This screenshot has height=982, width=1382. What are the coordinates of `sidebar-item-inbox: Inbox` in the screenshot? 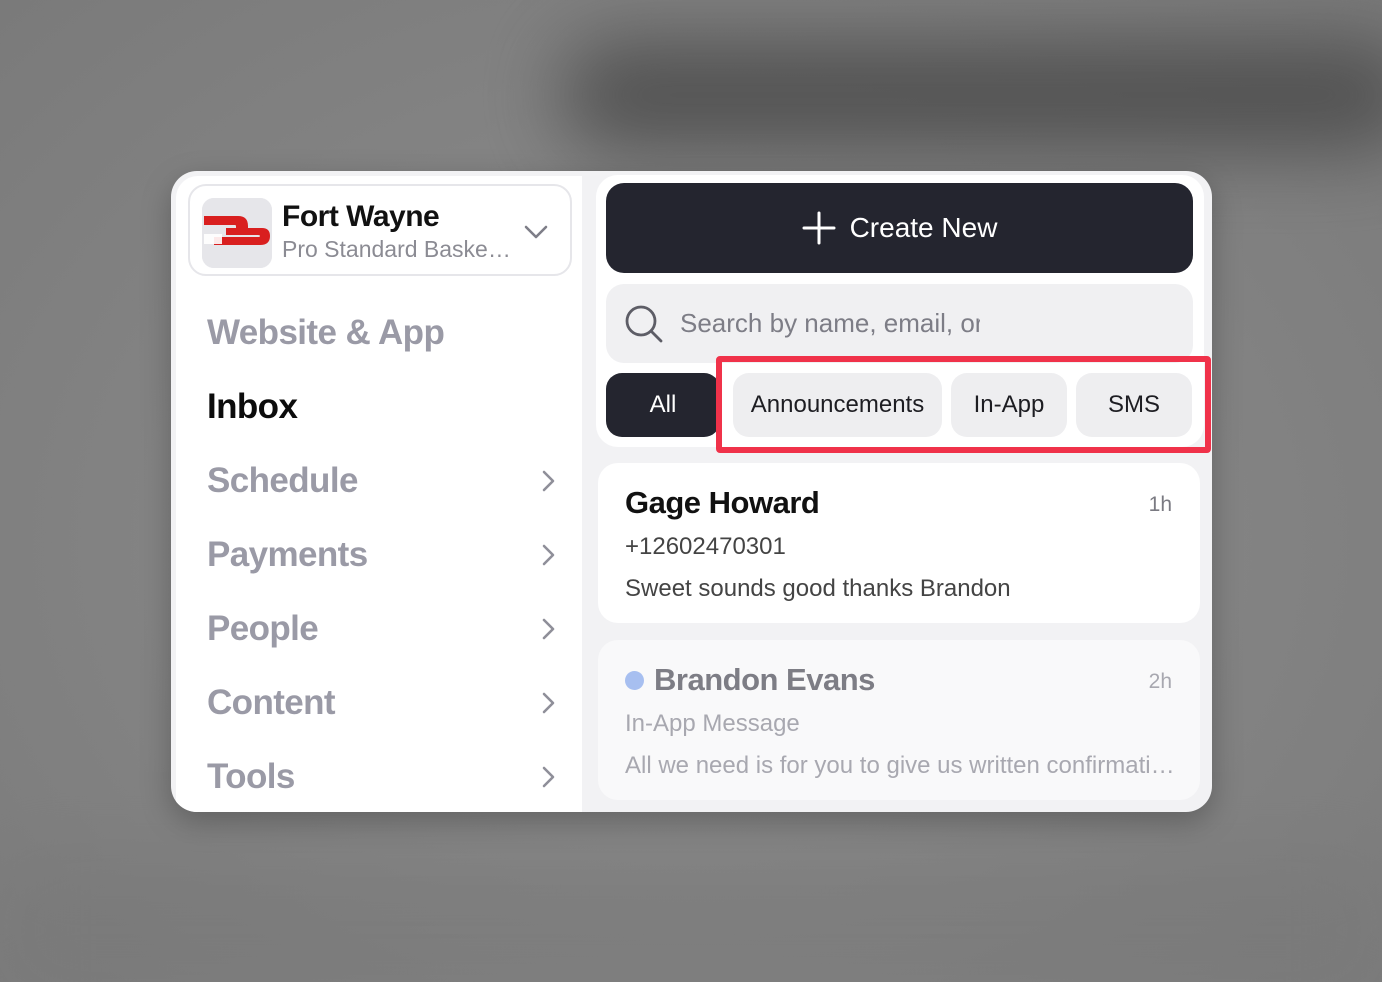 It's located at (384, 407).